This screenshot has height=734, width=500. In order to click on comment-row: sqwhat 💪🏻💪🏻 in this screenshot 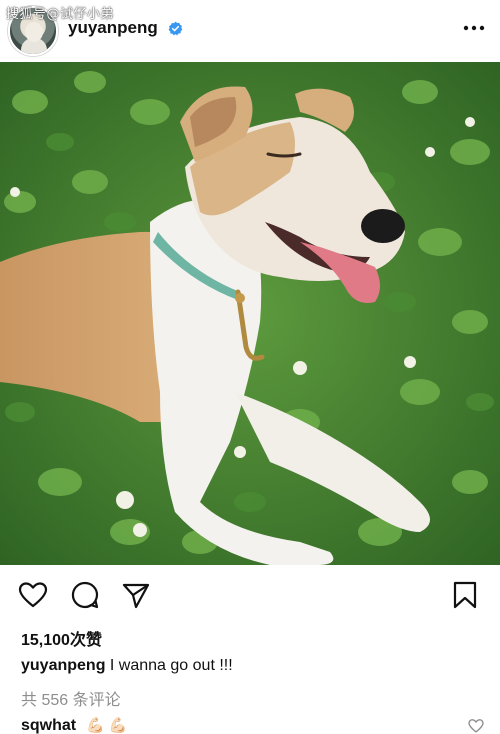, I will do `click(76, 725)`.